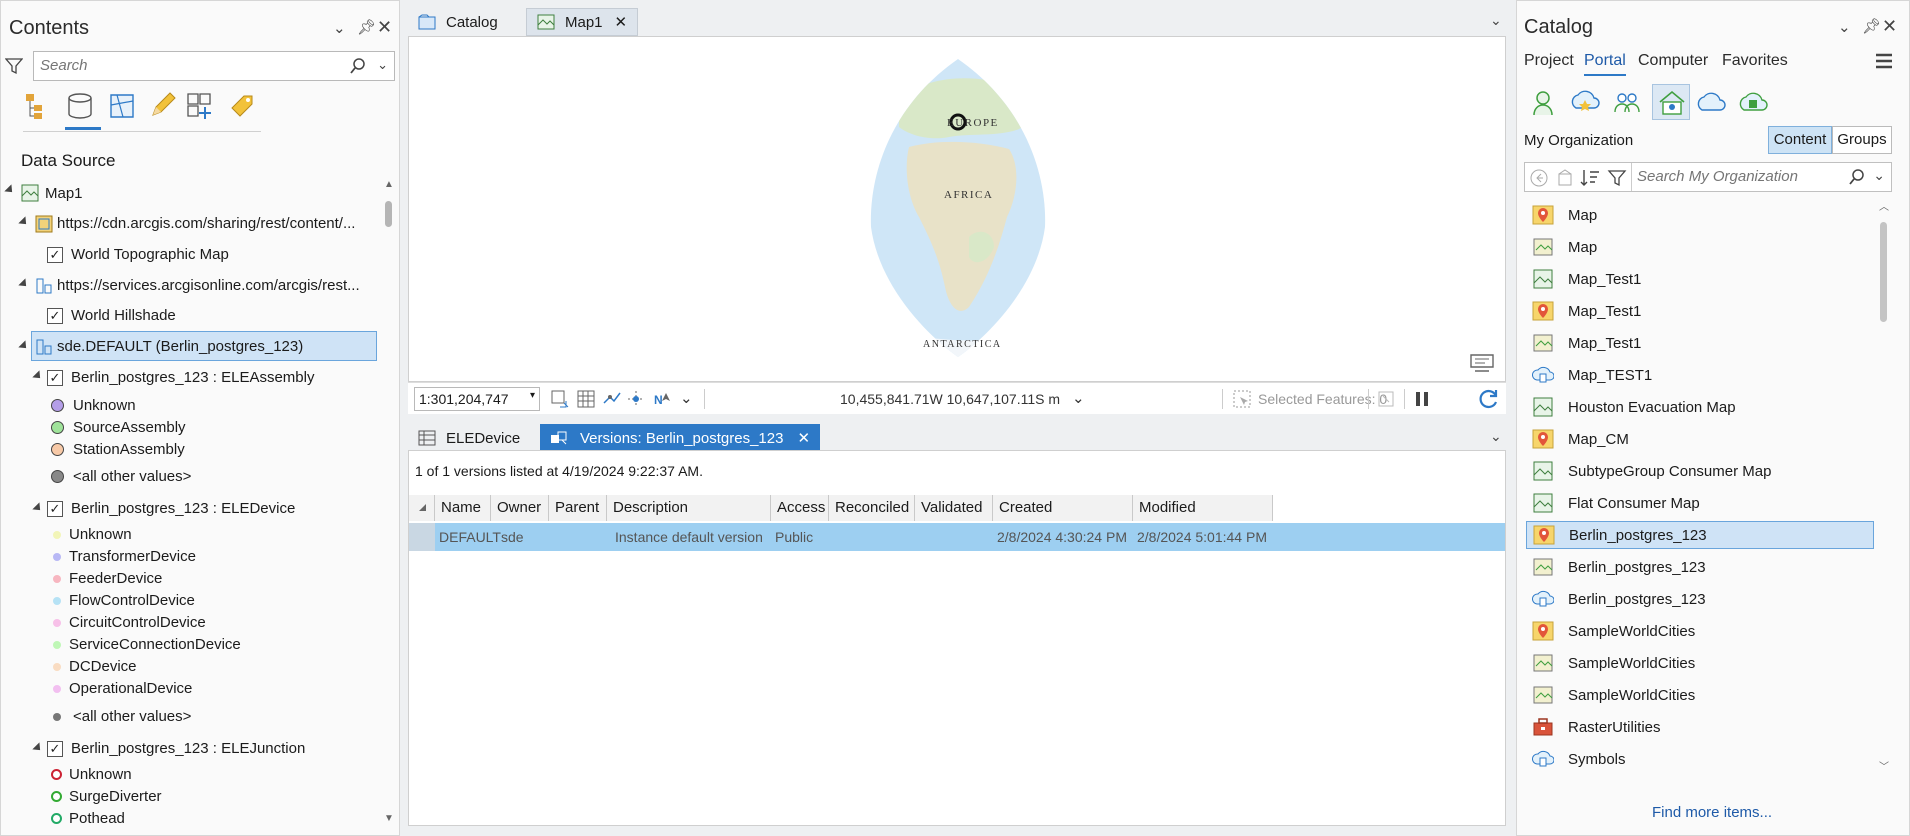  Describe the element at coordinates (950, 399) in the screenshot. I see `coordinates-readout: 10,455,841.71W 10,647,107.11S m` at that location.